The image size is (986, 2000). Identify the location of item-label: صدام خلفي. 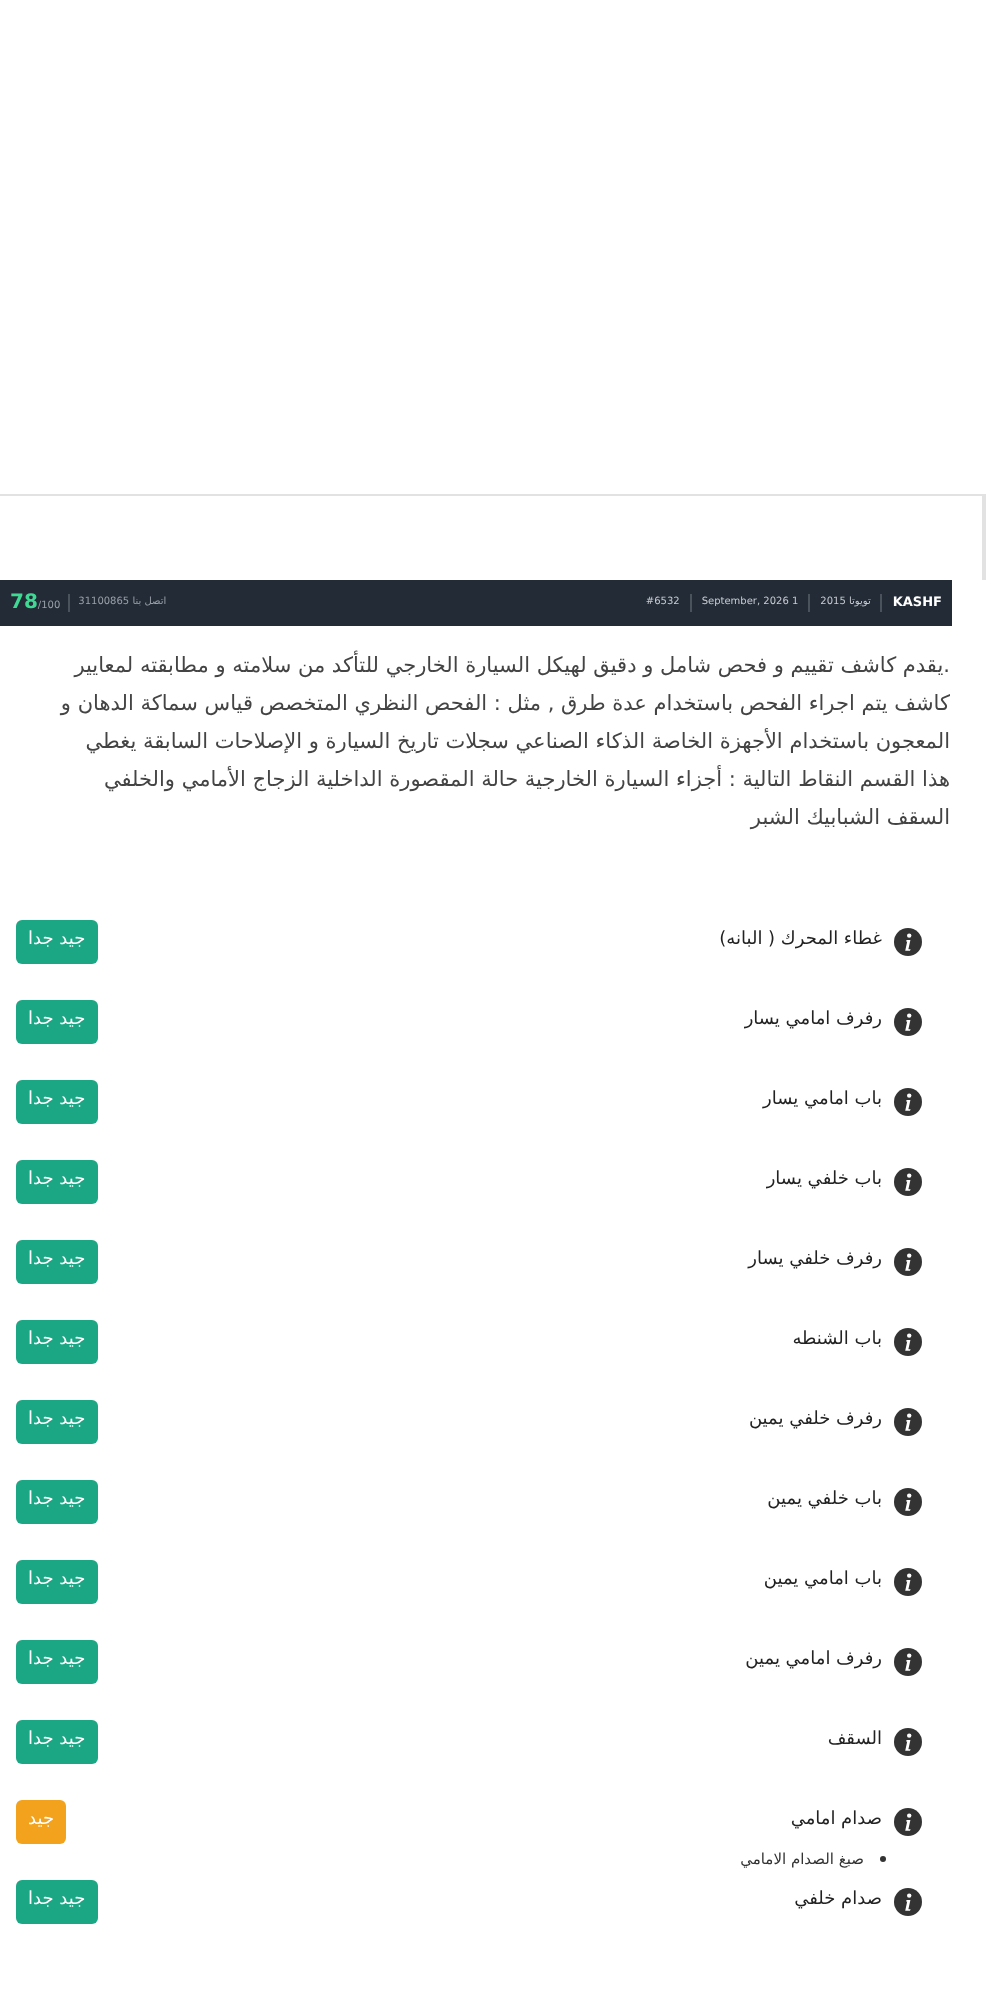
(838, 1901).